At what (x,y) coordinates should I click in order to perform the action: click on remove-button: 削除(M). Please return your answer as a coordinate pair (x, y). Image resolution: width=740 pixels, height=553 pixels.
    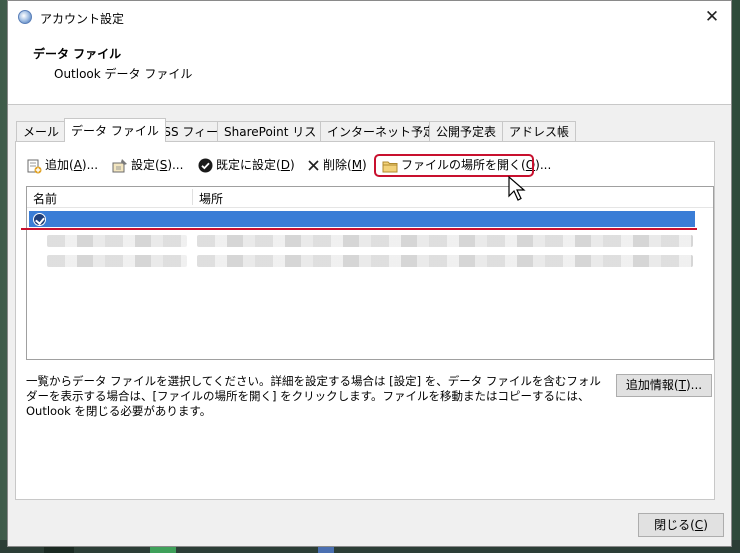
    Looking at the image, I should click on (337, 165).